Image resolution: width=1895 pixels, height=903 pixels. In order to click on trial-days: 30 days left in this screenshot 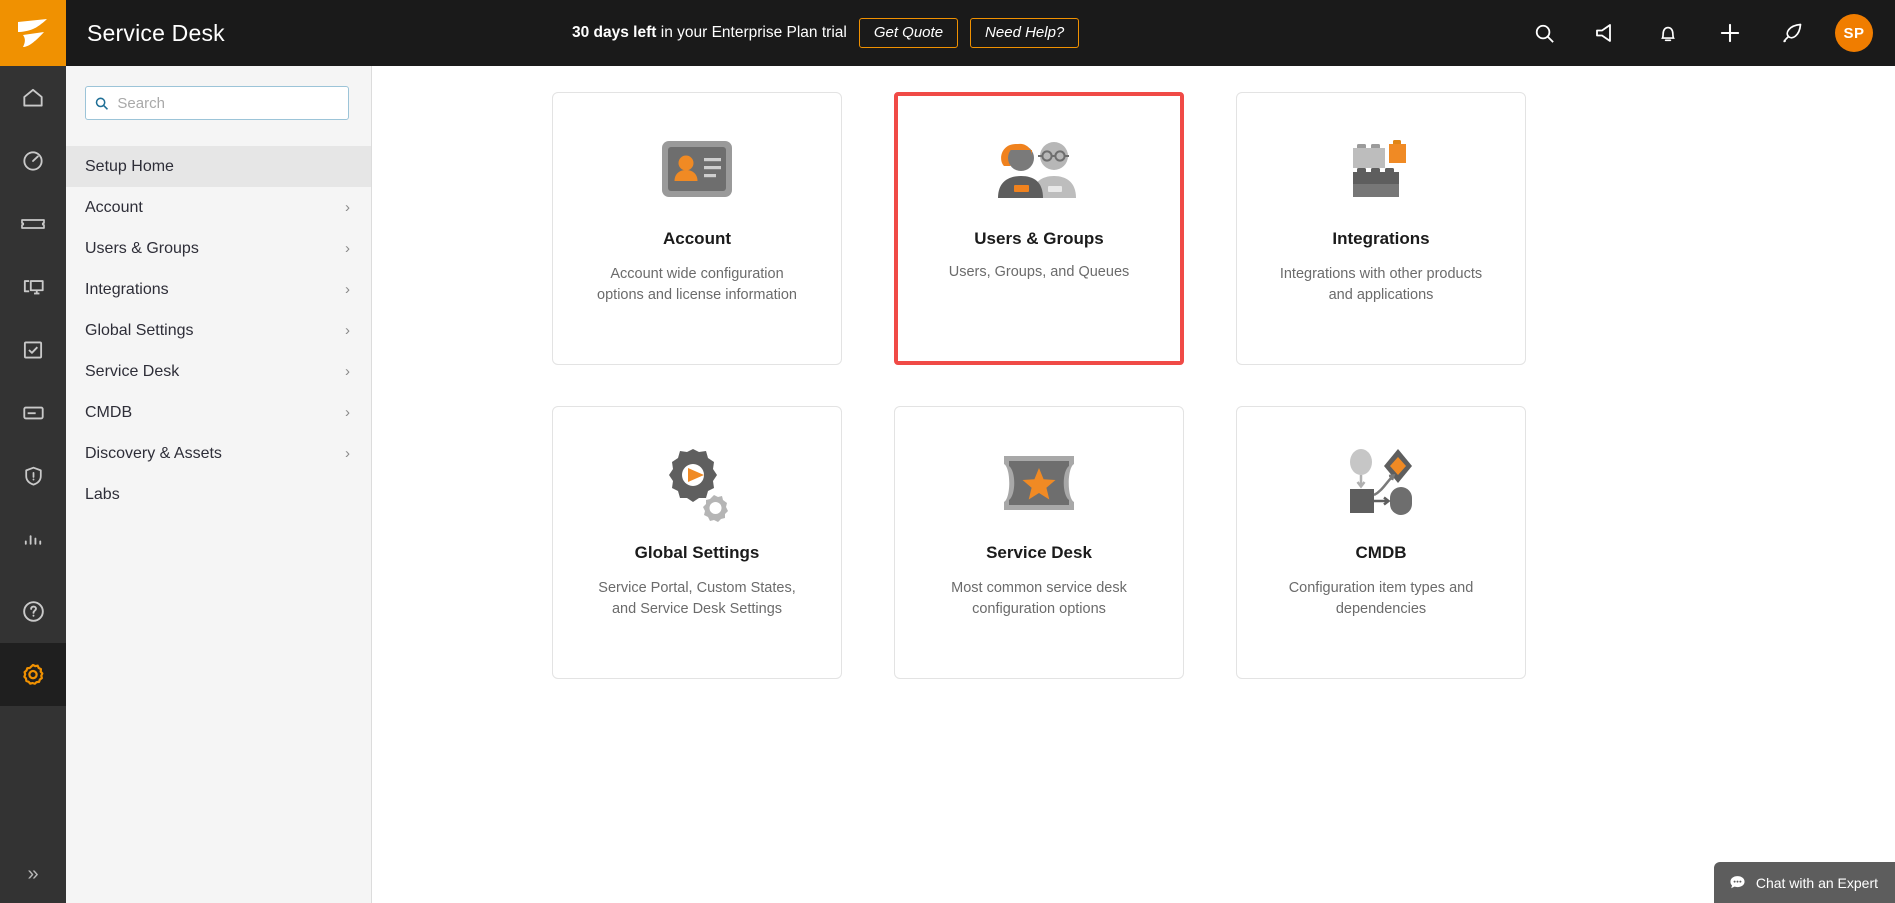, I will do `click(614, 32)`.